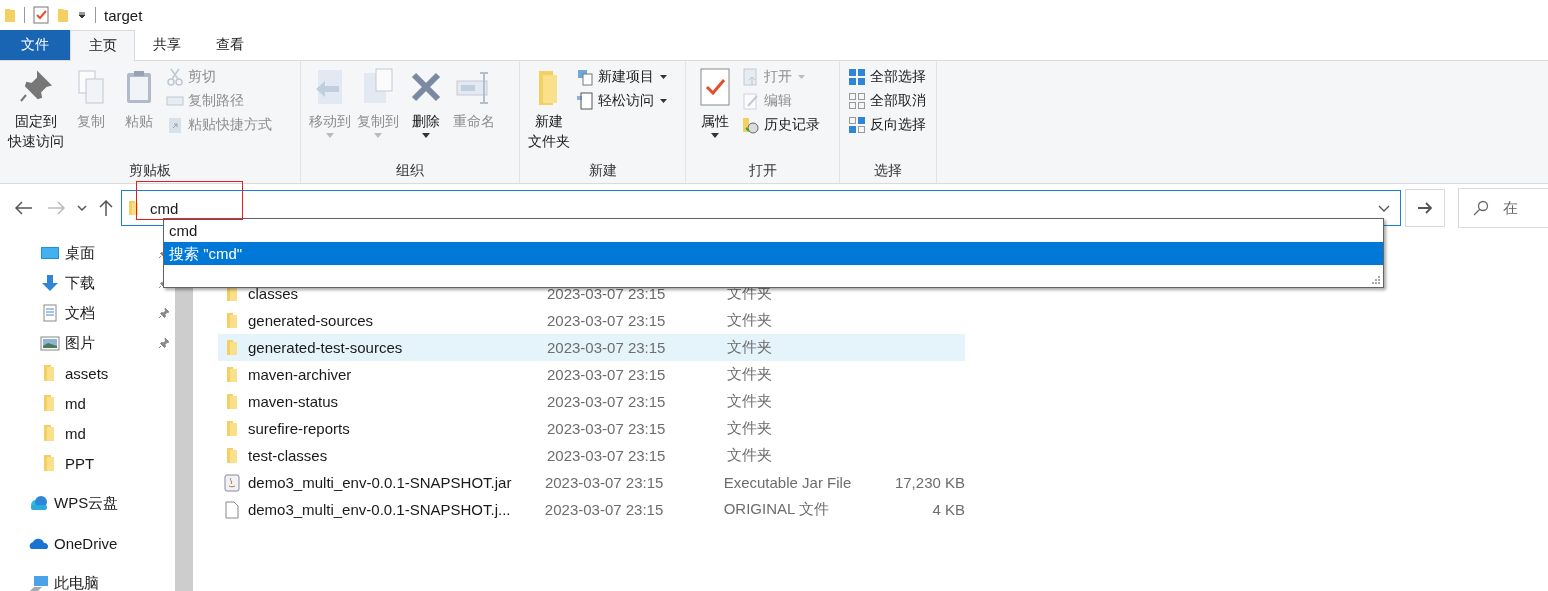  I want to click on file-size: 4 KB, so click(948, 509).